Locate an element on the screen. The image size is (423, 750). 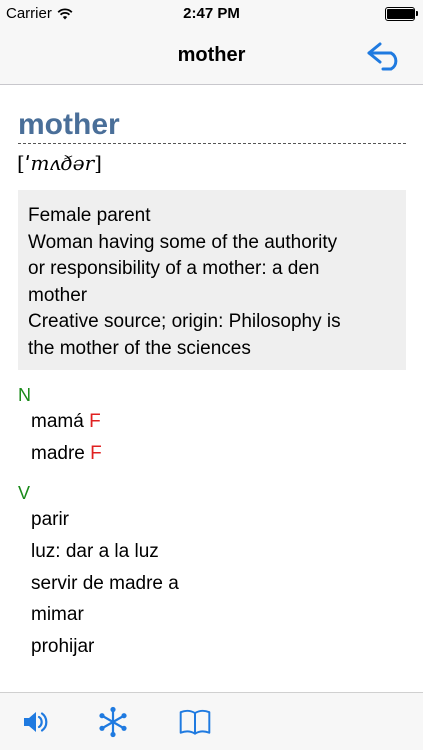
translation-word: madre is located at coordinates (58, 453).